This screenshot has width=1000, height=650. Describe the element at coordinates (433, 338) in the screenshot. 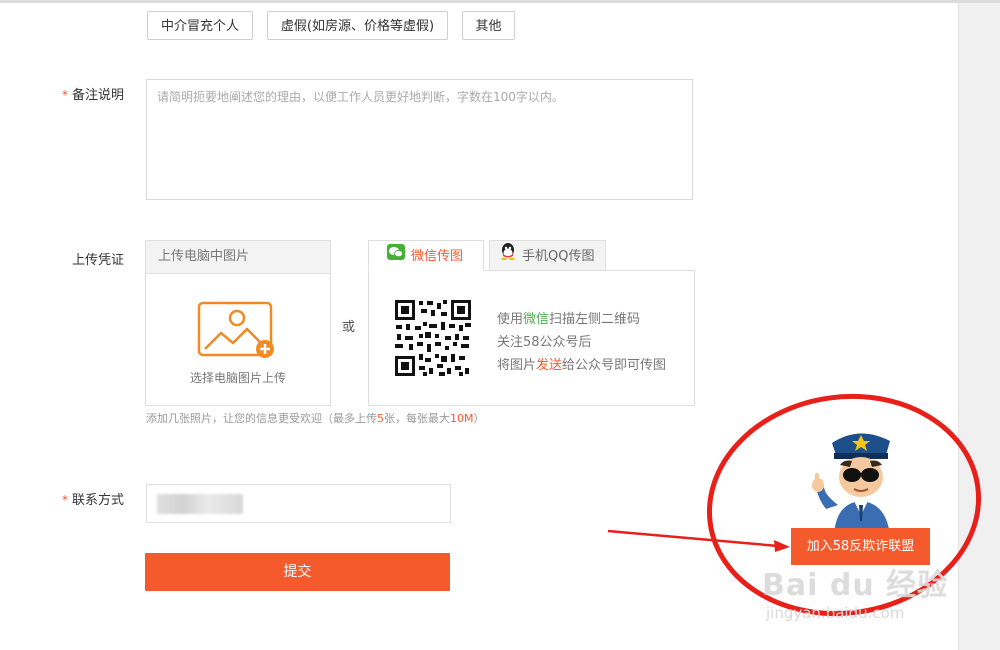

I see `qr-code-image` at that location.